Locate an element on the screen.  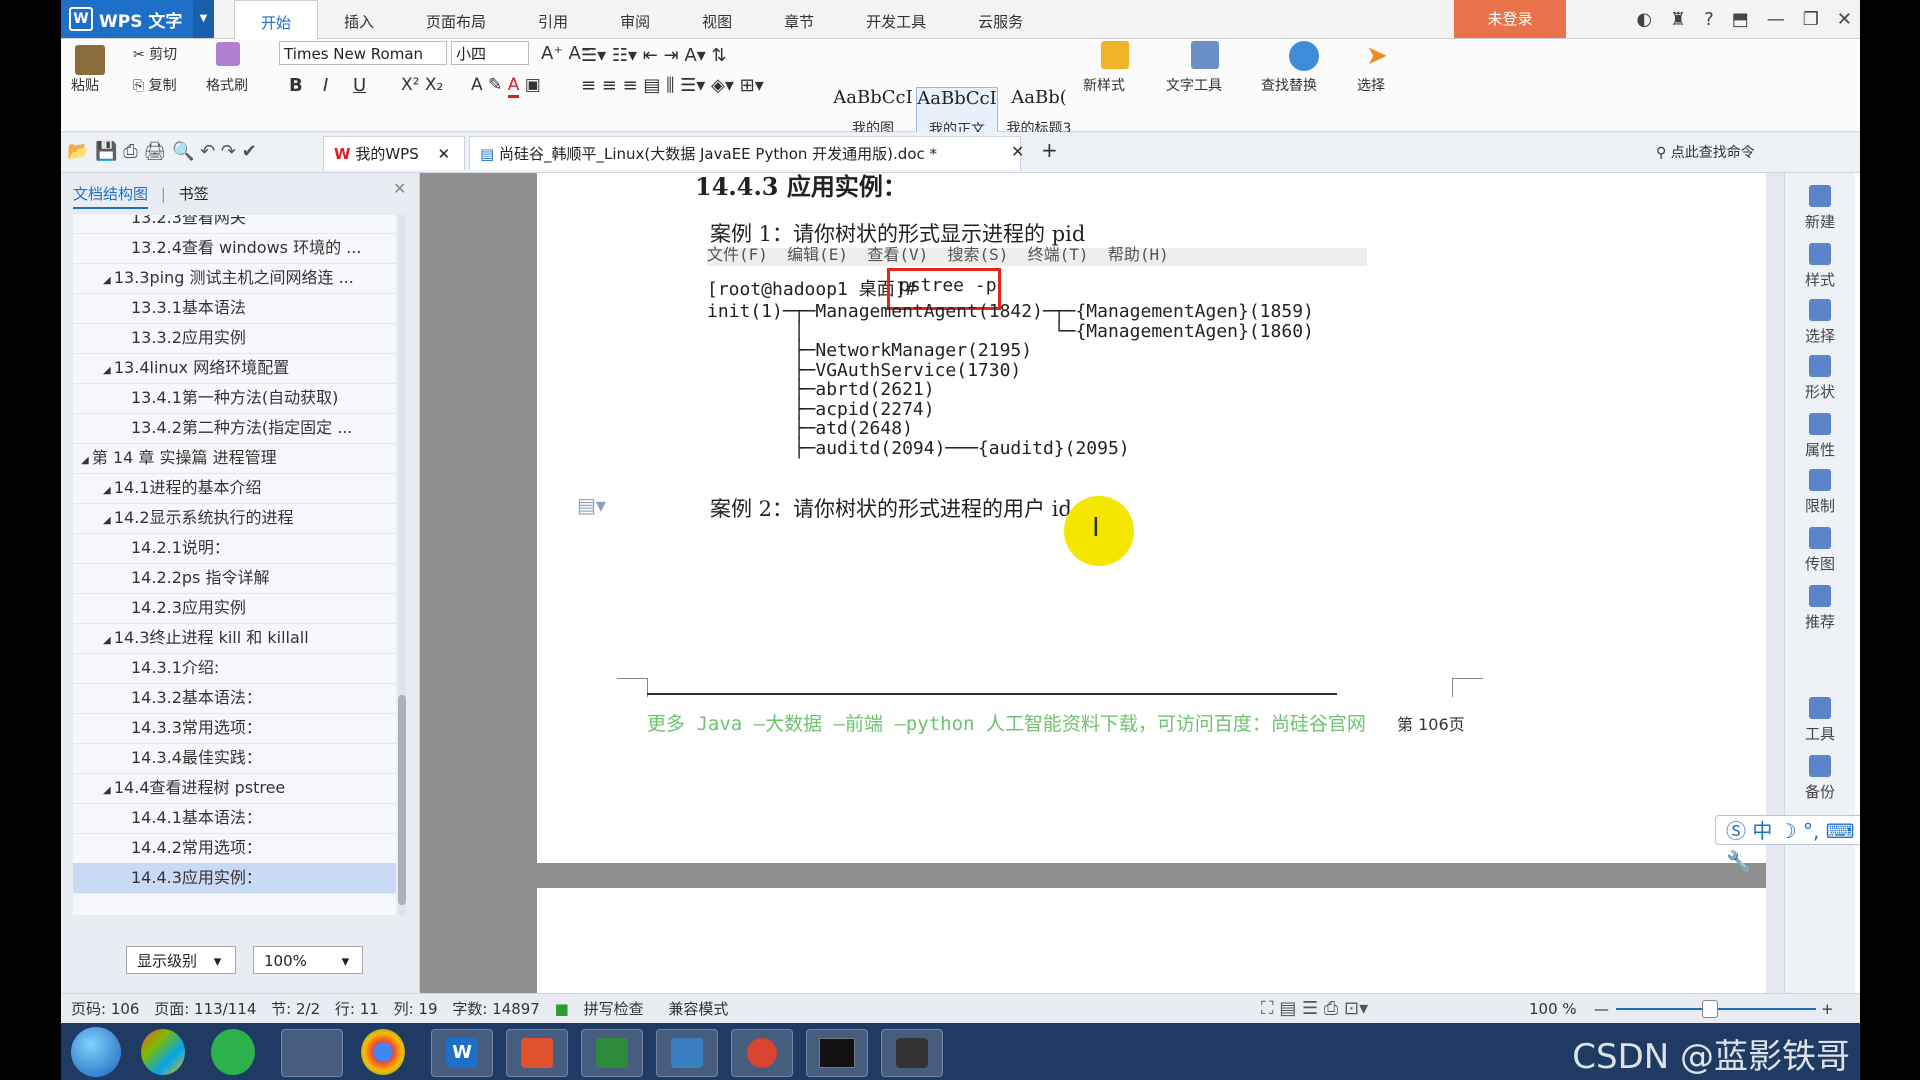
nav-zoom-dropdown: 100% ▾ is located at coordinates (308, 960).